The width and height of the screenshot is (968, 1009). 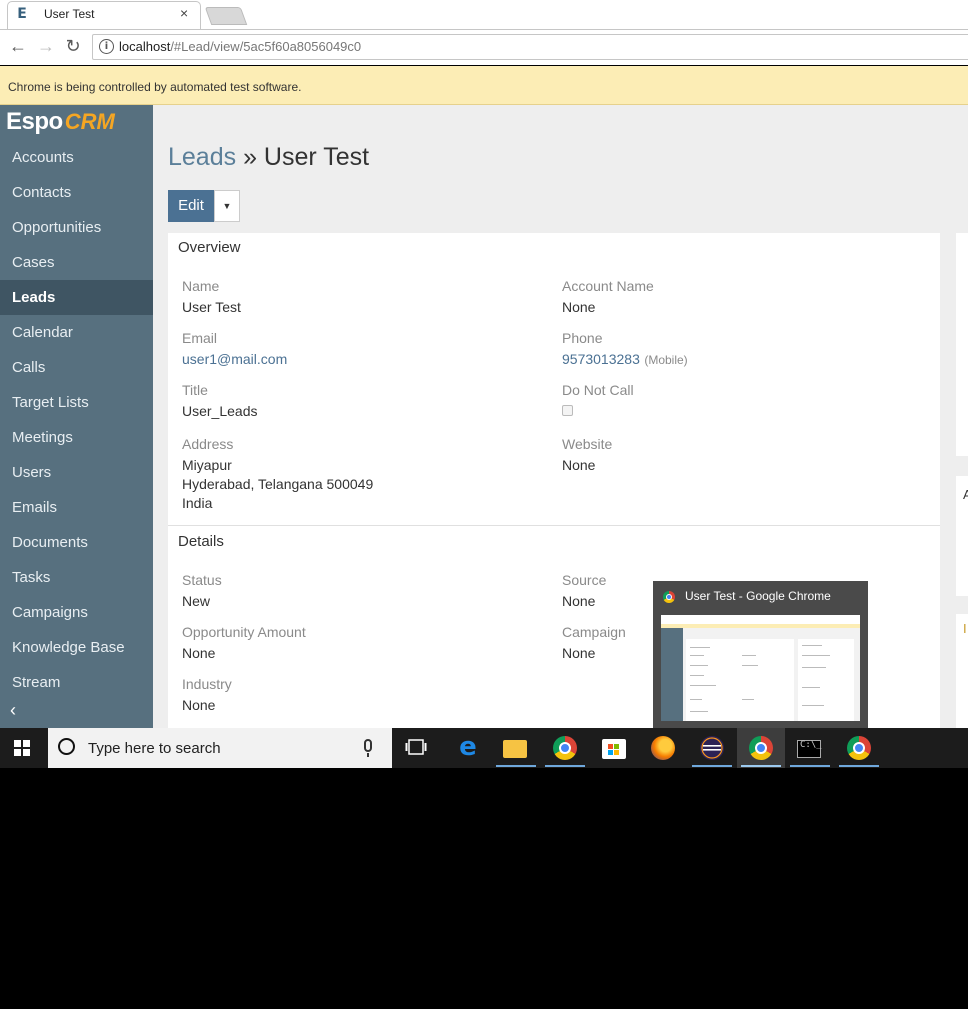 I want to click on sidebar-item-accounts: Accounts, so click(x=76, y=157).